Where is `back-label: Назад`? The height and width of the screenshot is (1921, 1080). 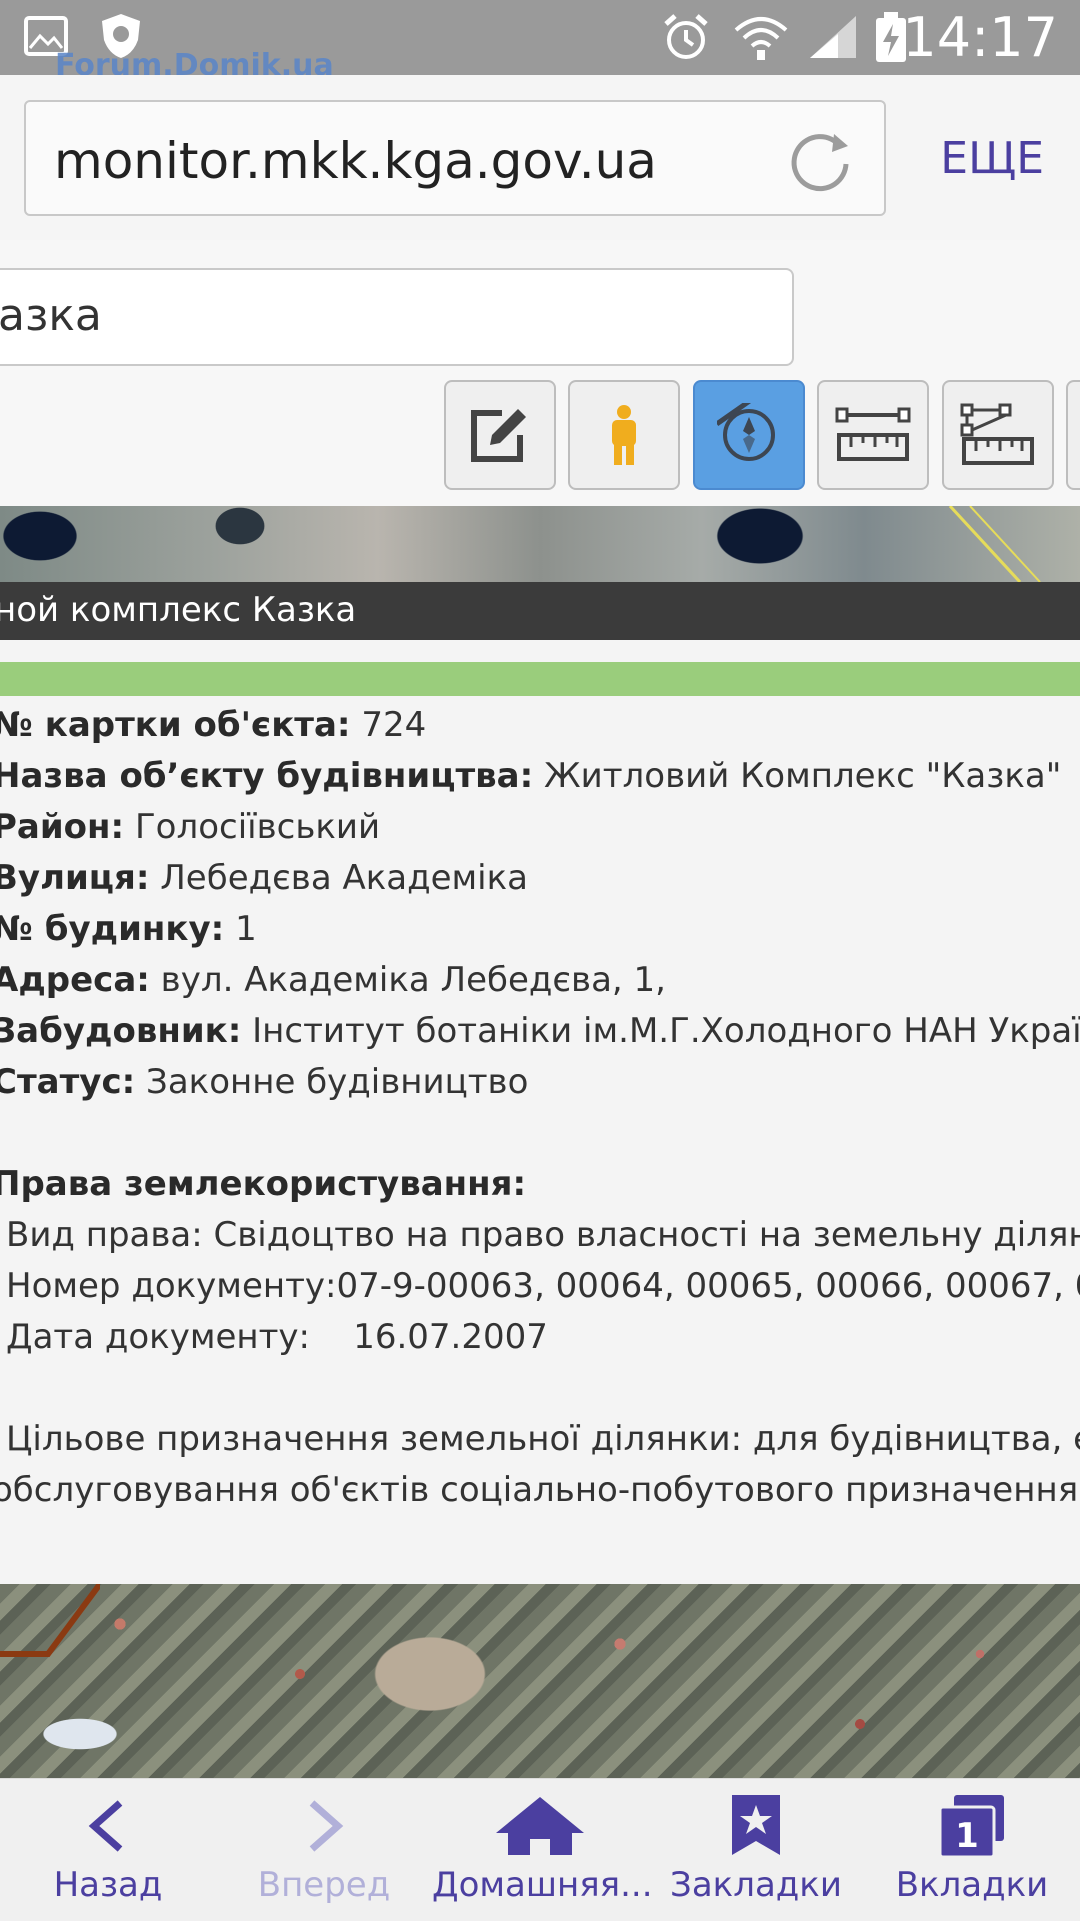 back-label: Назад is located at coordinates (108, 1885).